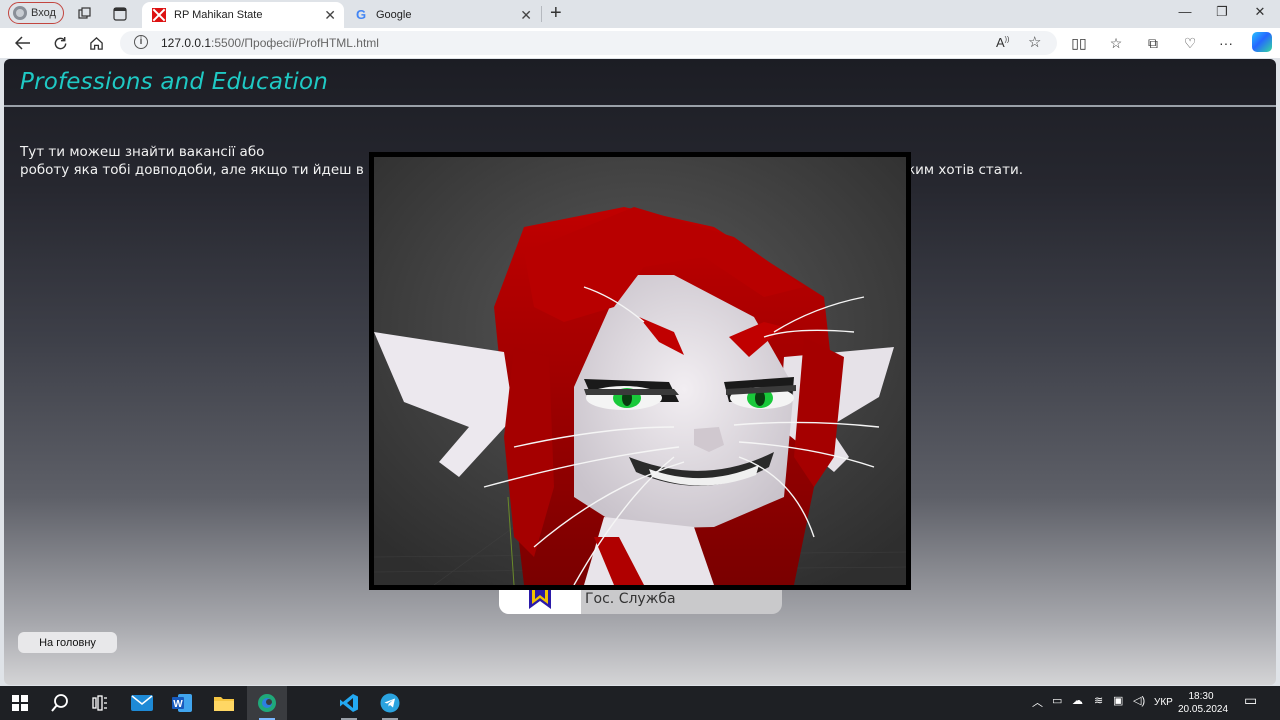 The height and width of the screenshot is (720, 1280). I want to click on file-explorer-icon, so click(224, 703).